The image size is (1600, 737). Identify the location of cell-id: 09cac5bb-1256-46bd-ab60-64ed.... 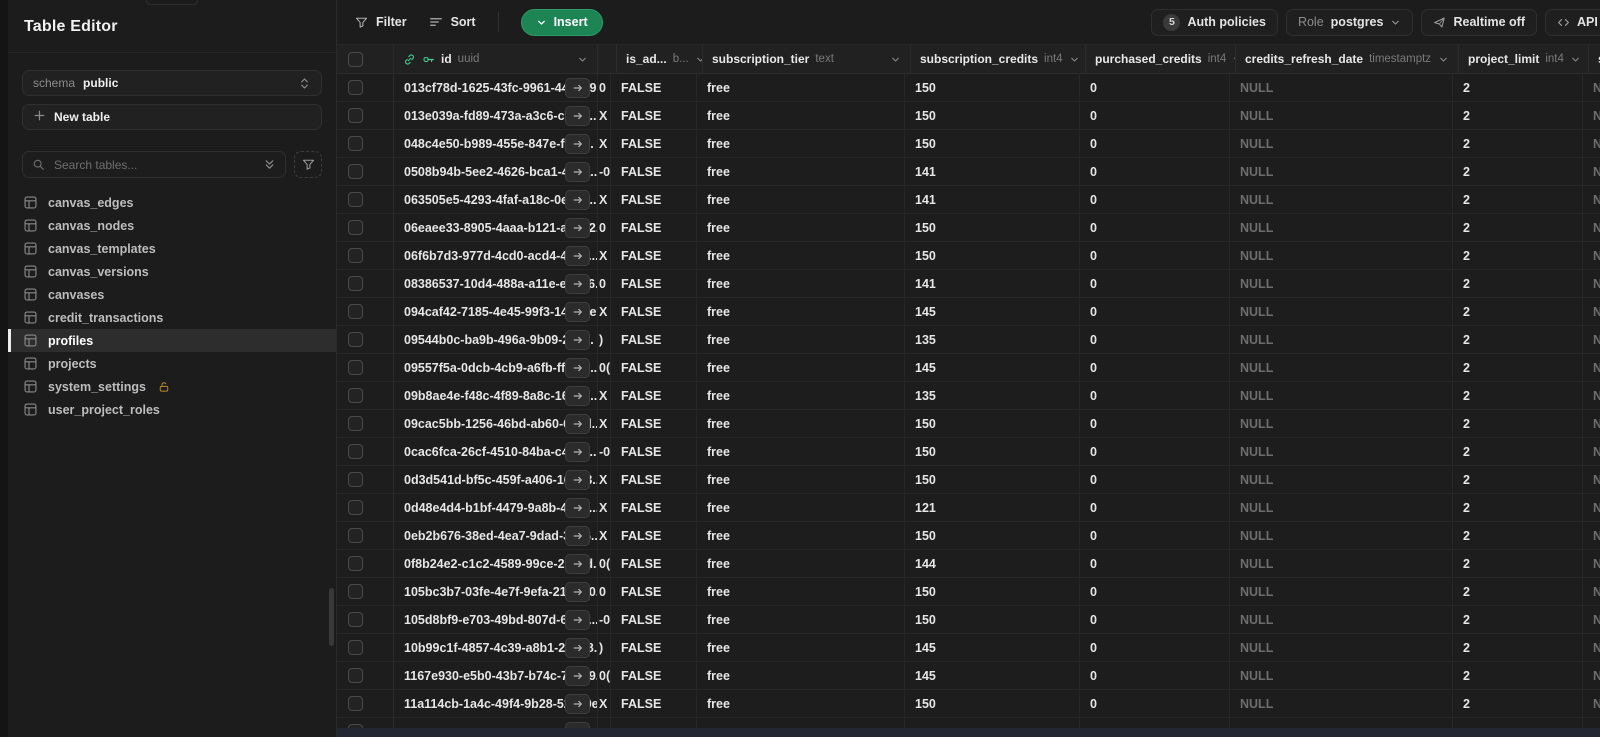
(496, 423).